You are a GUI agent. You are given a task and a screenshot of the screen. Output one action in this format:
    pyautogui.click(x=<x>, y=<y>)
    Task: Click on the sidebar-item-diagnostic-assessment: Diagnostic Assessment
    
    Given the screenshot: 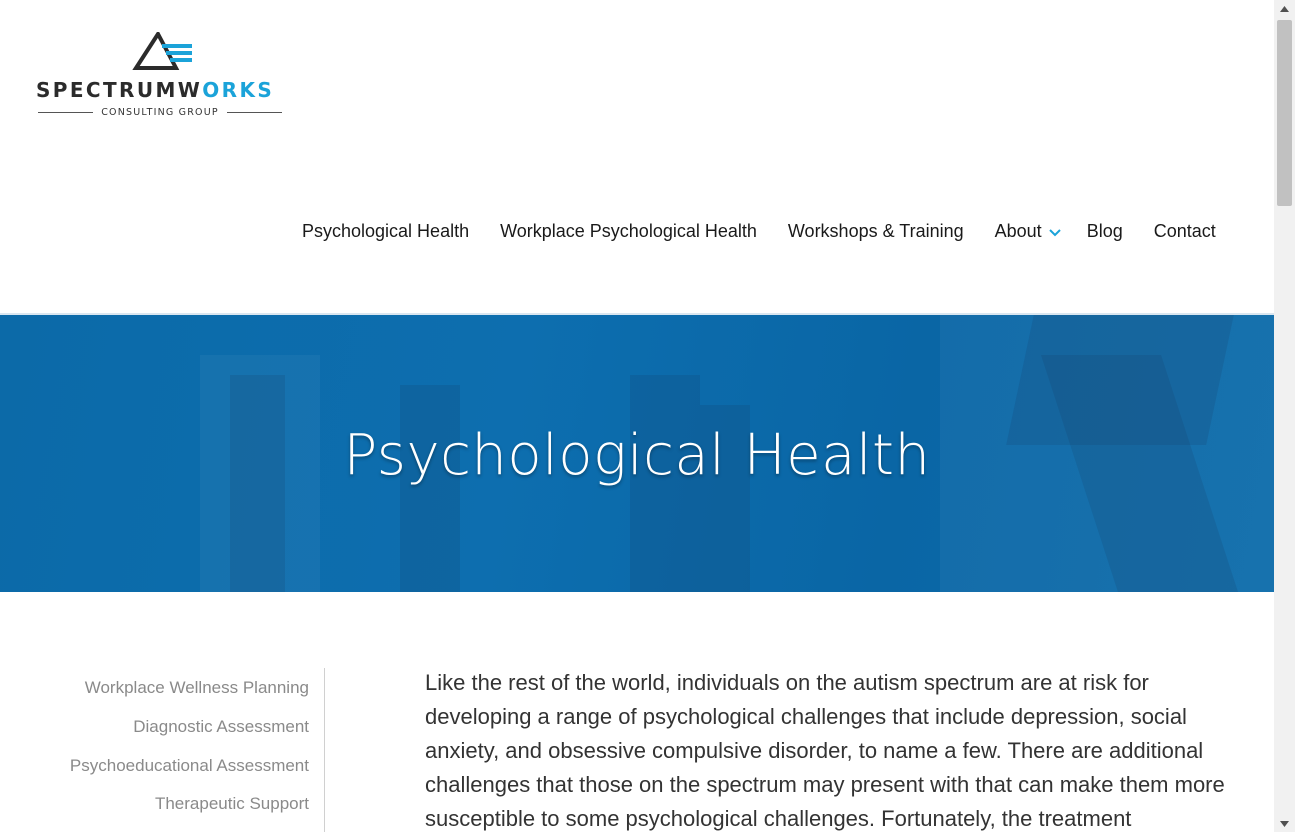 What is the action you would take?
    pyautogui.click(x=221, y=727)
    